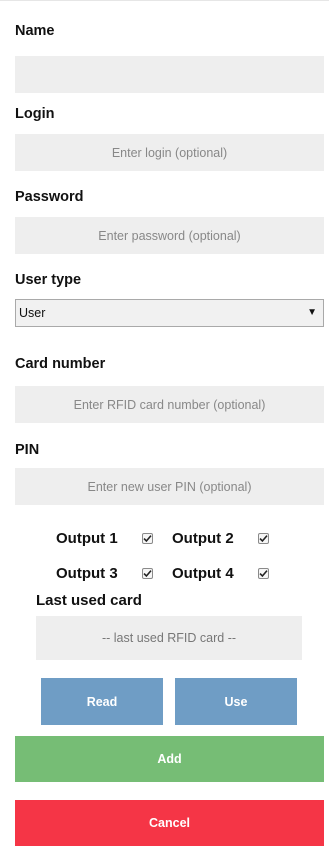 Image resolution: width=329 pixels, height=859 pixels. What do you see at coordinates (87, 573) in the screenshot?
I see `output-3-label: Output 3` at bounding box center [87, 573].